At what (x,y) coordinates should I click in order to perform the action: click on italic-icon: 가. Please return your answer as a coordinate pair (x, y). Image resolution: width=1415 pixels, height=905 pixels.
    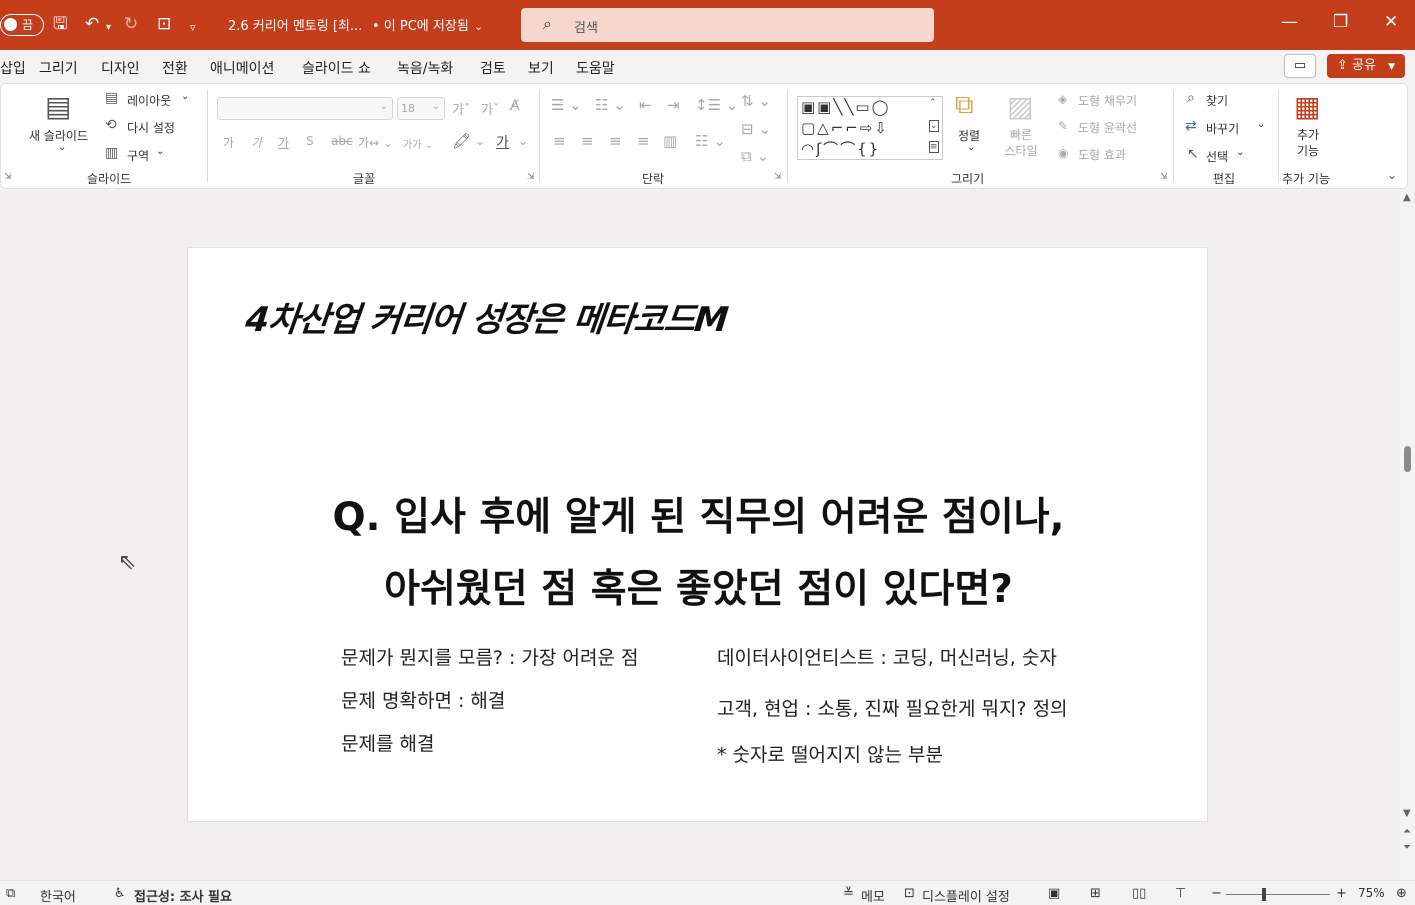
    Looking at the image, I should click on (256, 142).